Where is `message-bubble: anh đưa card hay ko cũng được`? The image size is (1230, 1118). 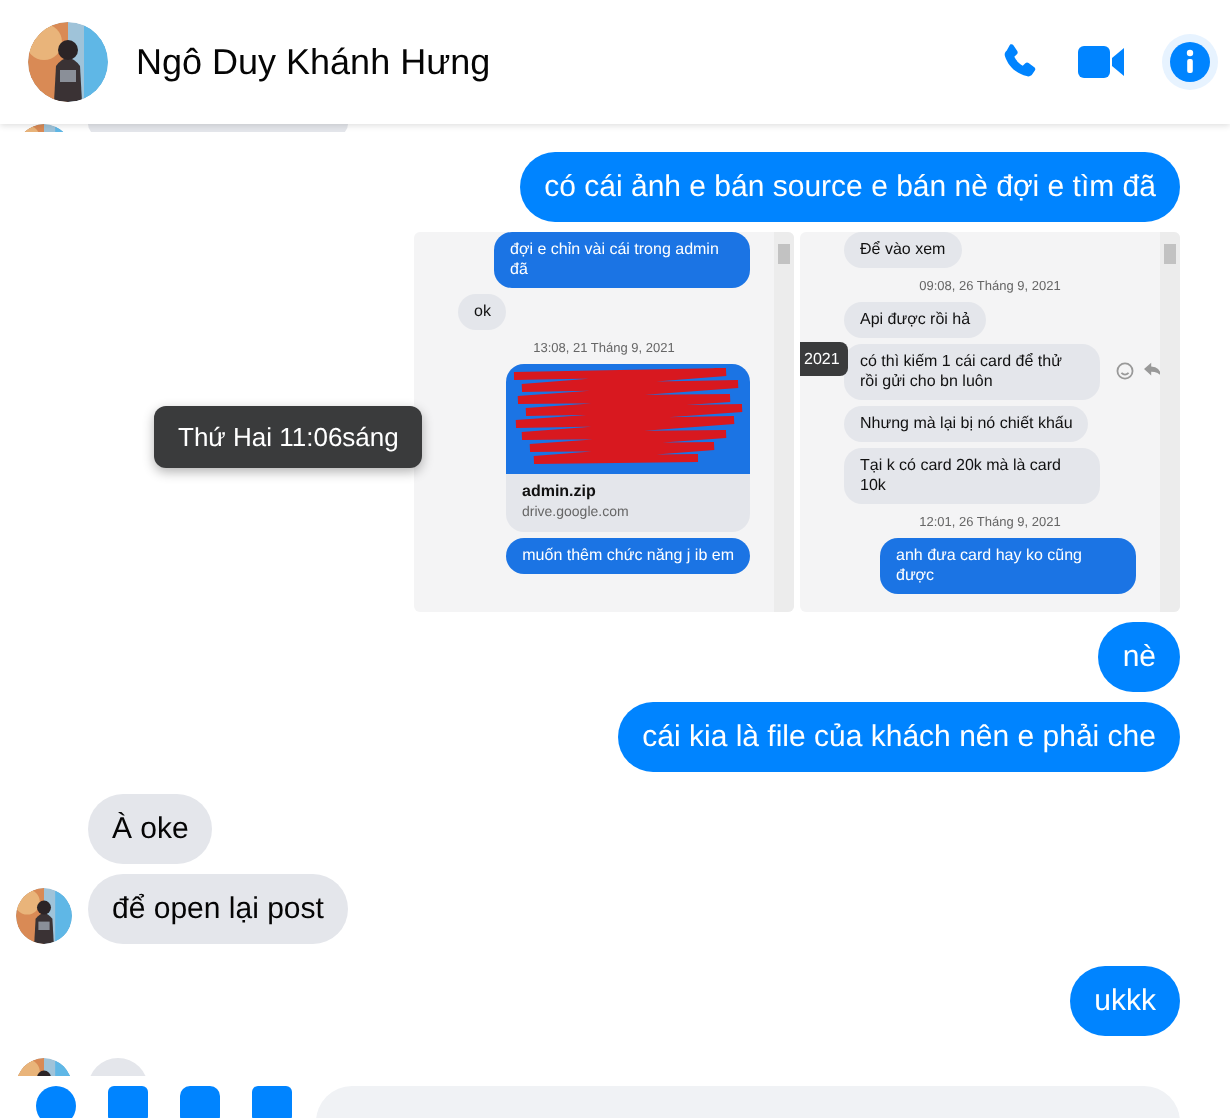 message-bubble: anh đưa card hay ko cũng được is located at coordinates (1008, 565).